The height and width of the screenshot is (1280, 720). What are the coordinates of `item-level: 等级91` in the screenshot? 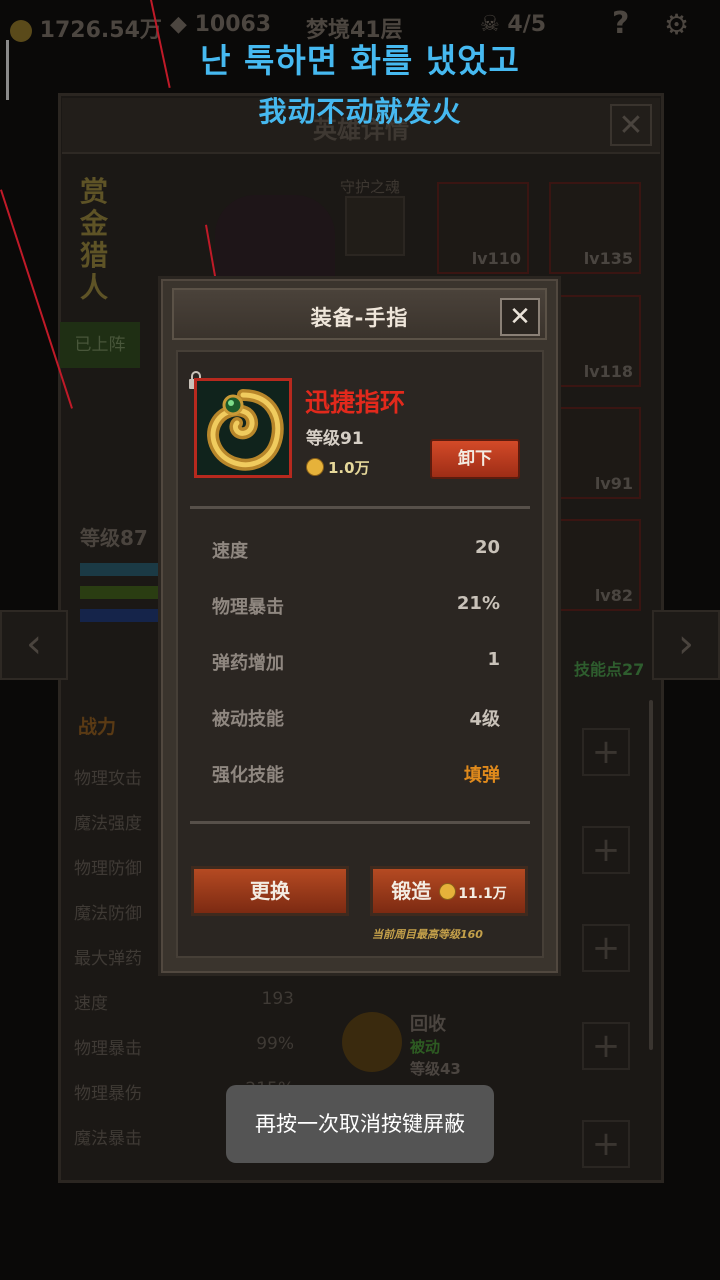 It's located at (335, 439).